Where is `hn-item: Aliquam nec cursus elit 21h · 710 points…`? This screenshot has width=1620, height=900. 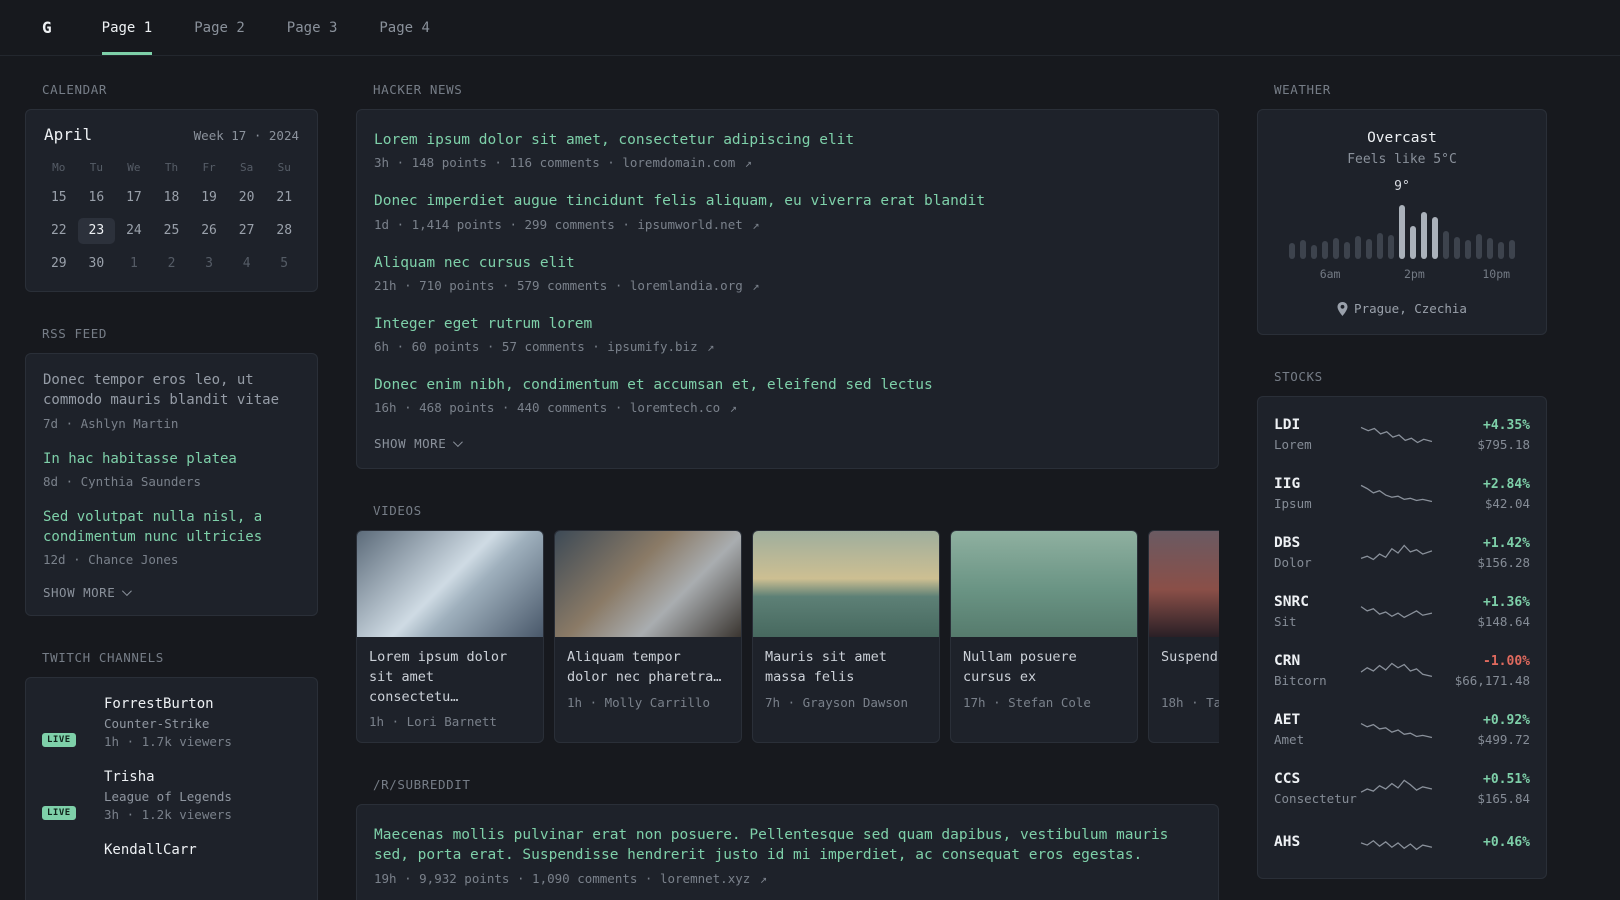 hn-item: Aliquam nec cursus elit 21h · 710 points… is located at coordinates (787, 273).